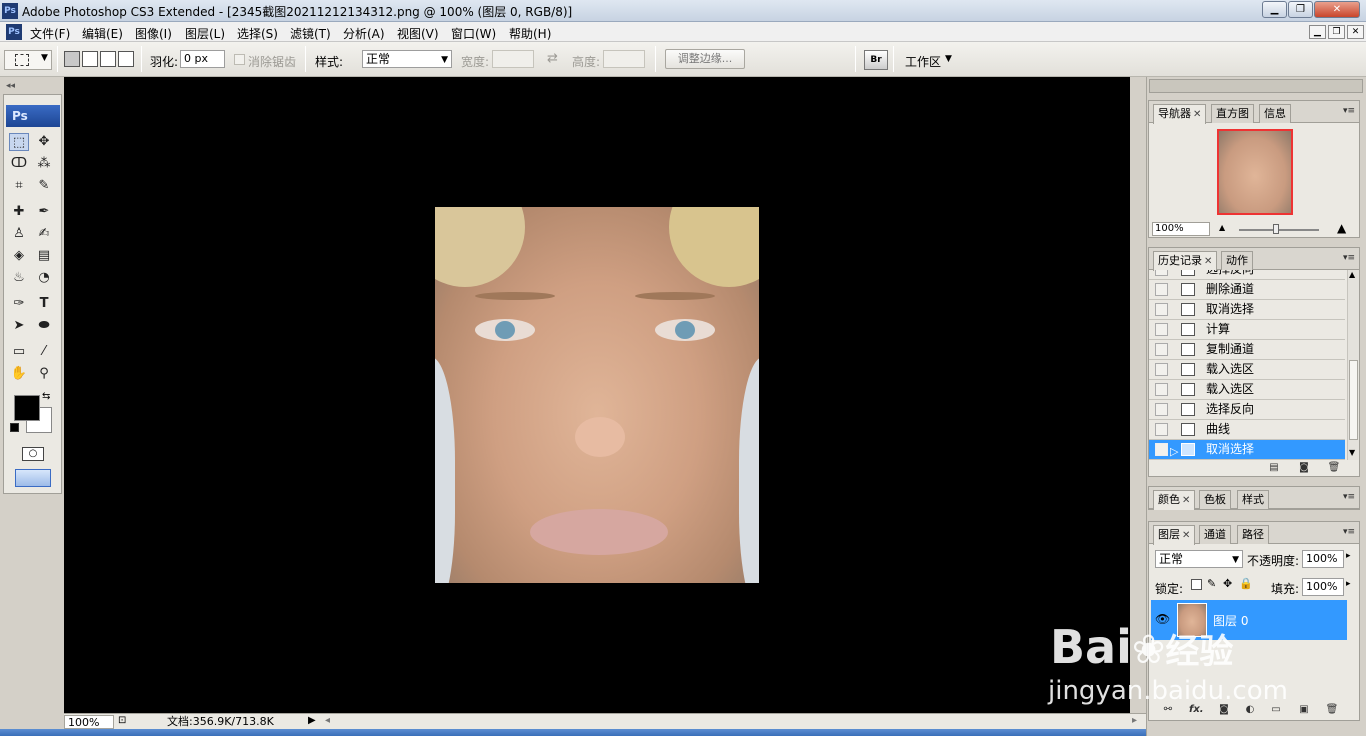 The width and height of the screenshot is (1366, 736). Describe the element at coordinates (1336, 32) in the screenshot. I see `doc-restore-button: ❐` at that location.